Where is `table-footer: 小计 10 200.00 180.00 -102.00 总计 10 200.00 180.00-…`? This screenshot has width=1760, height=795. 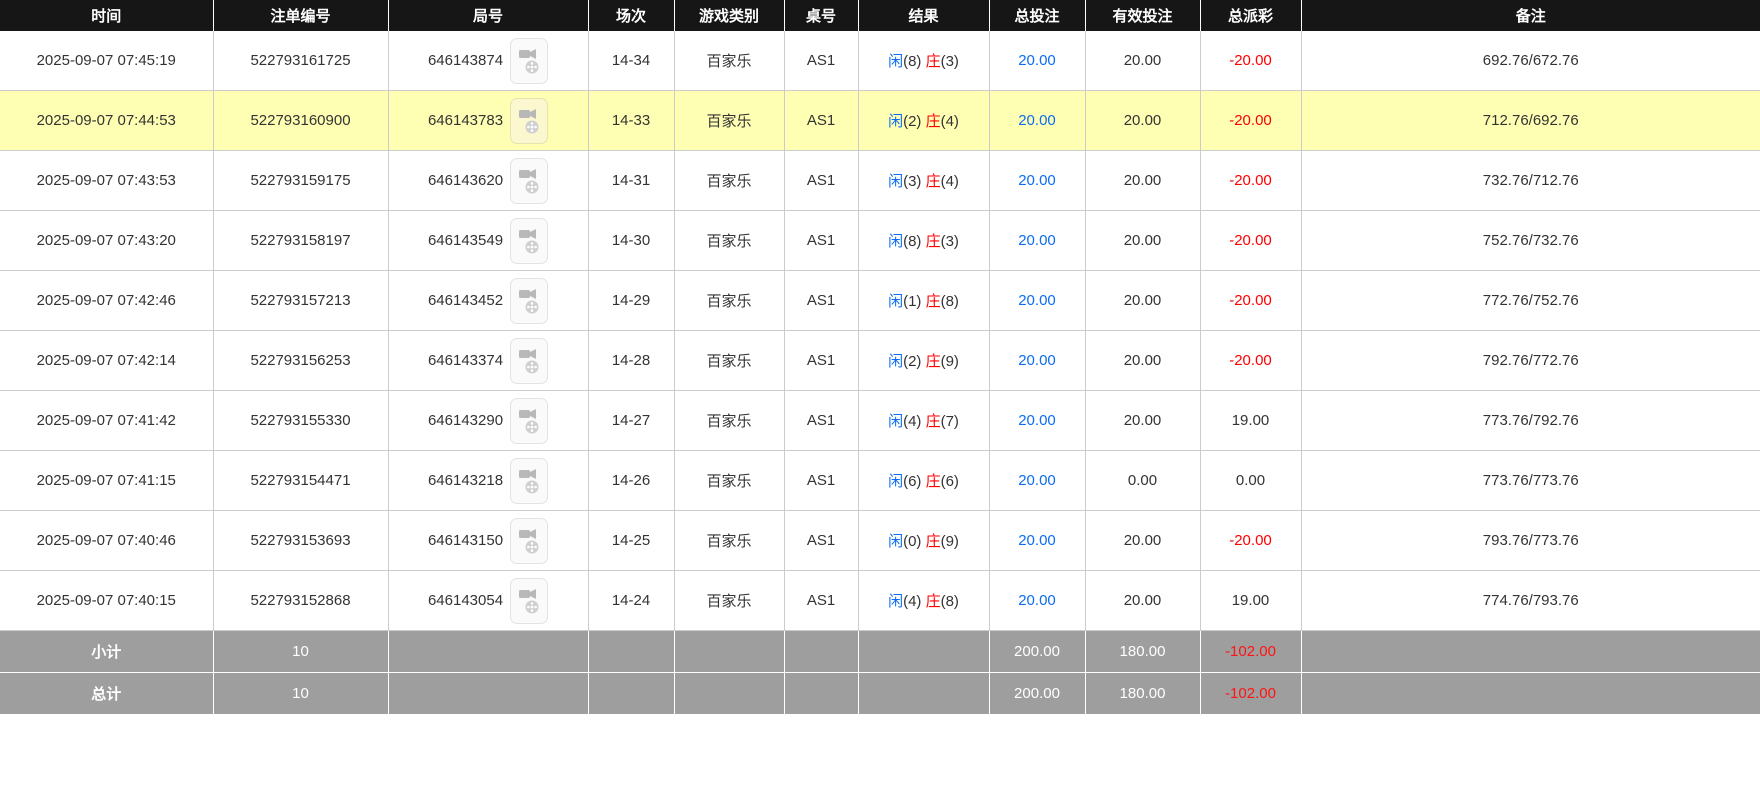 table-footer: 小计 10 200.00 180.00 -102.00 总计 10 200.00 180.00-… is located at coordinates (880, 672).